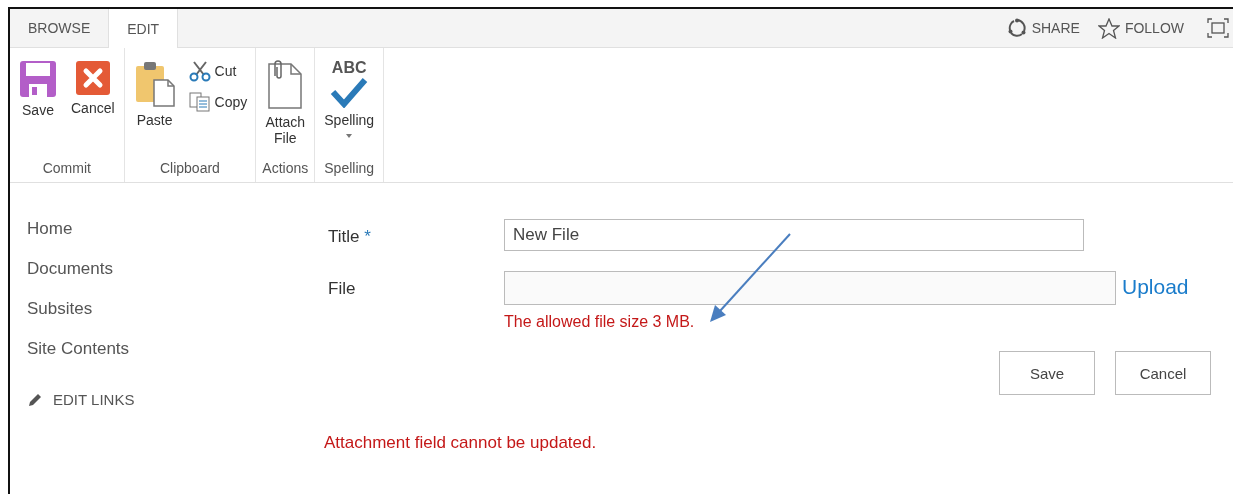  I want to click on dropdown-caret-icon, so click(349, 136).